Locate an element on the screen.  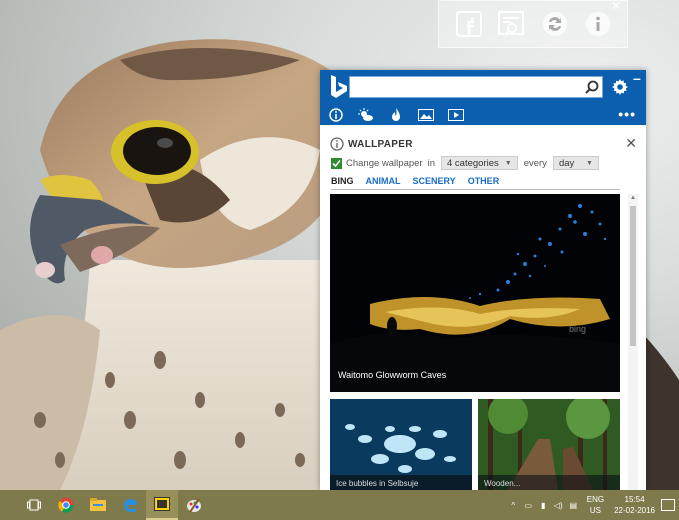
change-wallpaper-checkbox is located at coordinates (336, 163).